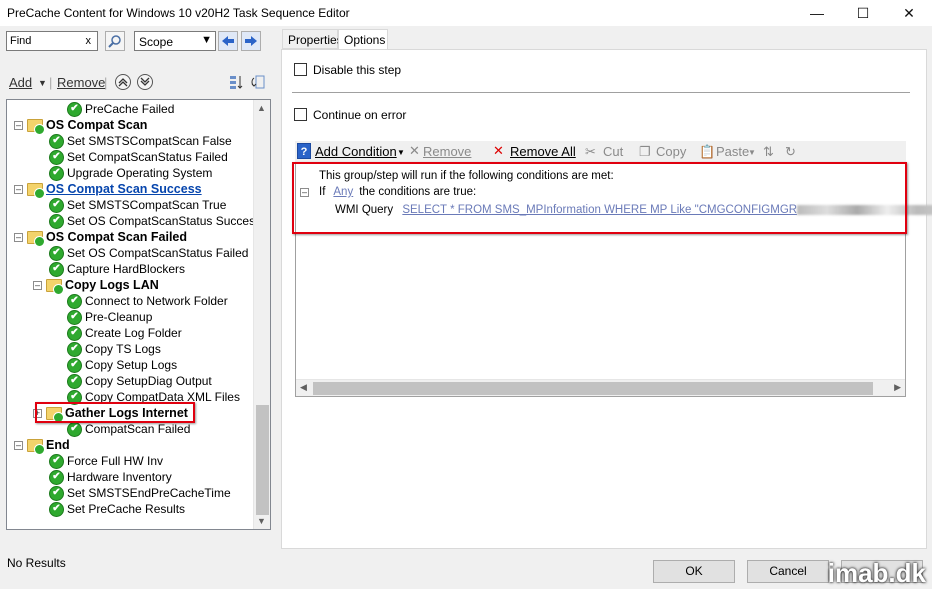 The height and width of the screenshot is (589, 932). Describe the element at coordinates (897, 387) in the screenshot. I see `scroll-right-icon: ▶` at that location.